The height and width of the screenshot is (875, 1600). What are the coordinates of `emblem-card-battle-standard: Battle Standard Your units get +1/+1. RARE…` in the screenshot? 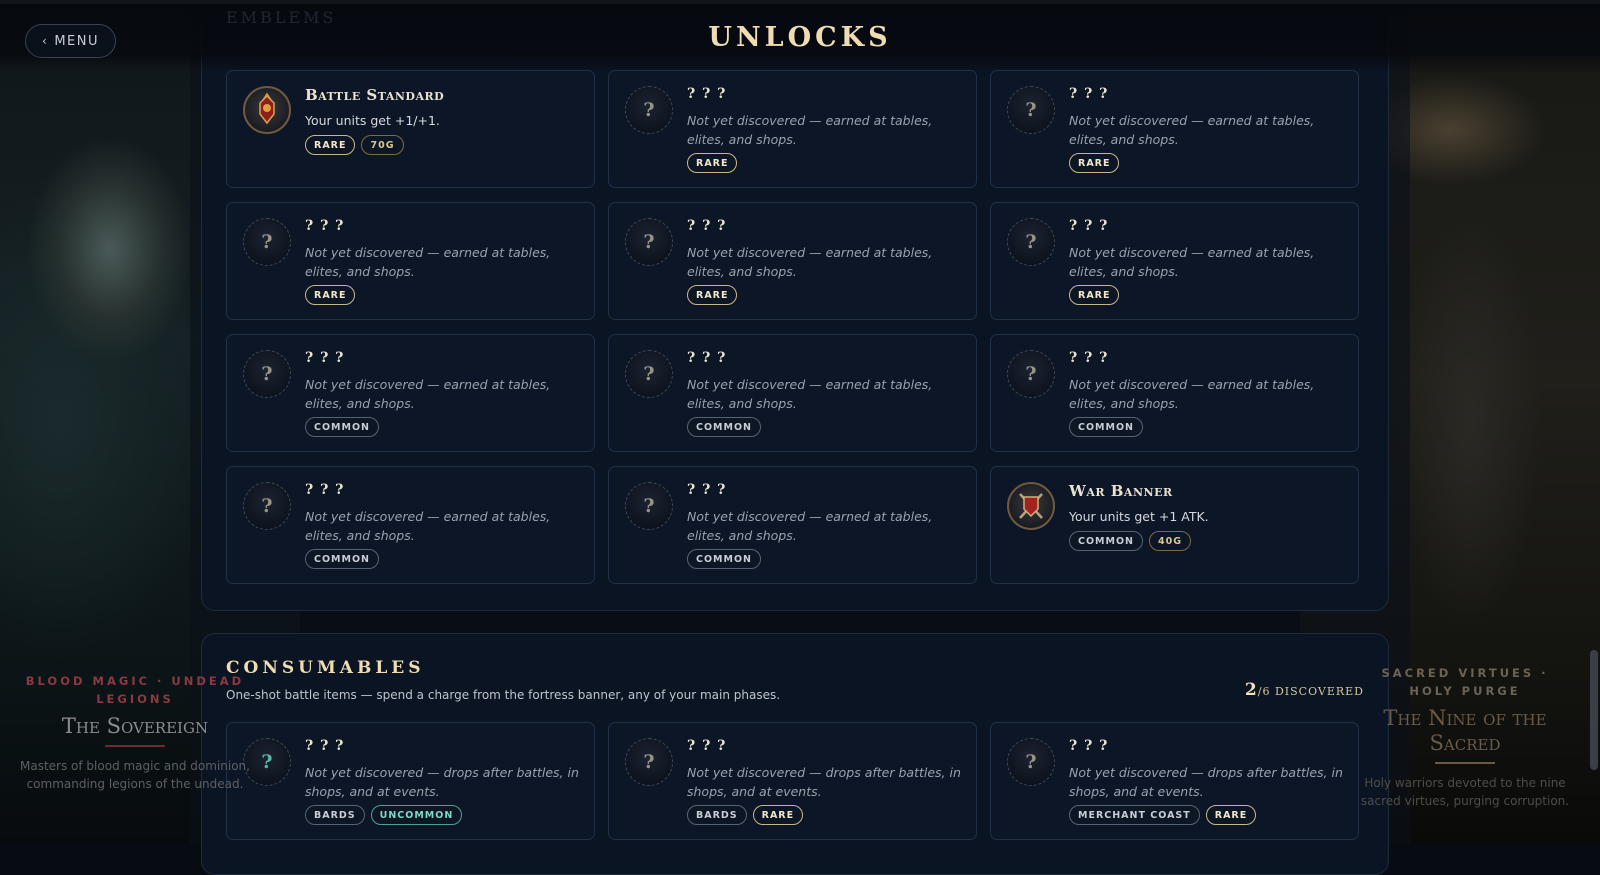 It's located at (410, 129).